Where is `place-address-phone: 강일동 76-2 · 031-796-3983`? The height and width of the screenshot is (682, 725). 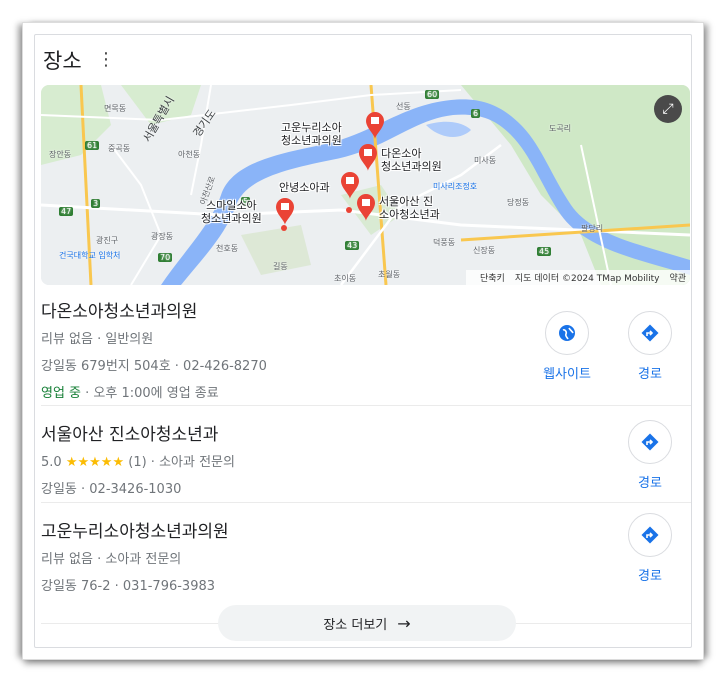
place-address-phone: 강일동 76-2 · 031-796-3983 is located at coordinates (128, 586).